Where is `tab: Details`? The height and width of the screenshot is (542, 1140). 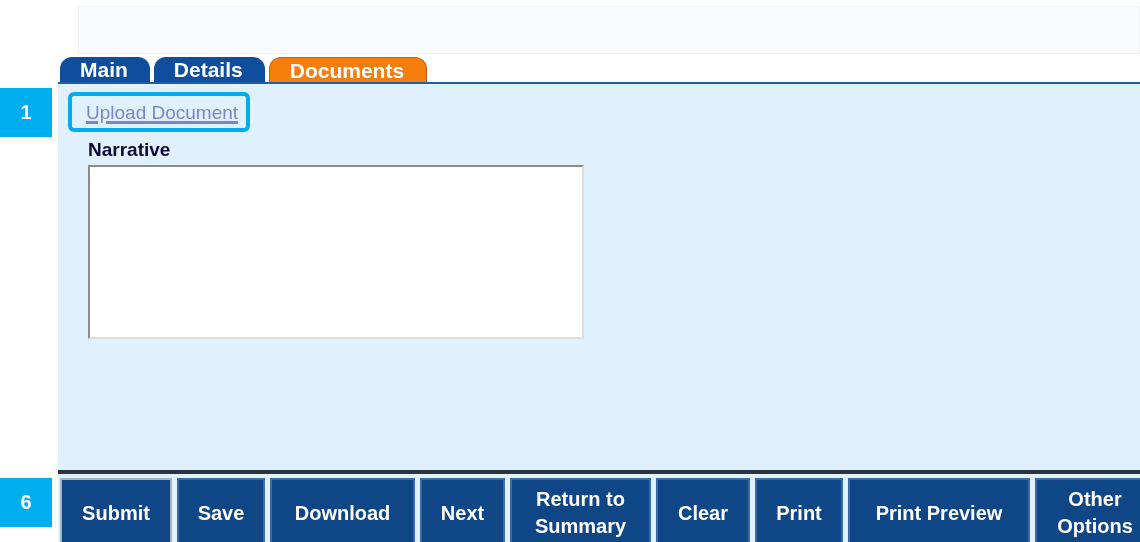
tab: Details is located at coordinates (209, 69).